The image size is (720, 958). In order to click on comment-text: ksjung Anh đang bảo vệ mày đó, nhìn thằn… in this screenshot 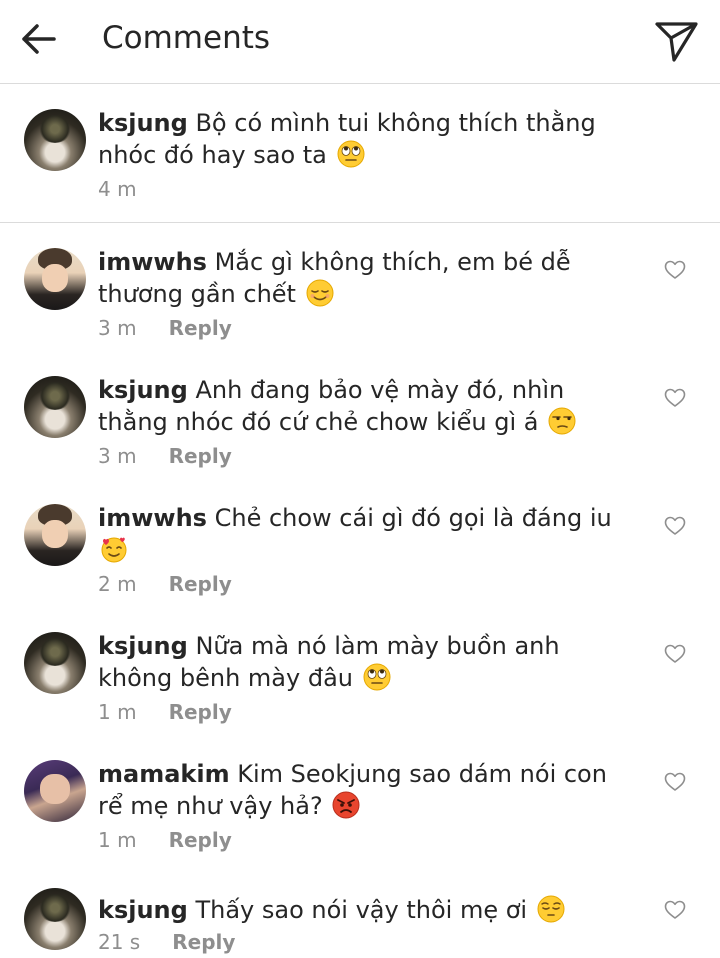, I will do `click(368, 406)`.